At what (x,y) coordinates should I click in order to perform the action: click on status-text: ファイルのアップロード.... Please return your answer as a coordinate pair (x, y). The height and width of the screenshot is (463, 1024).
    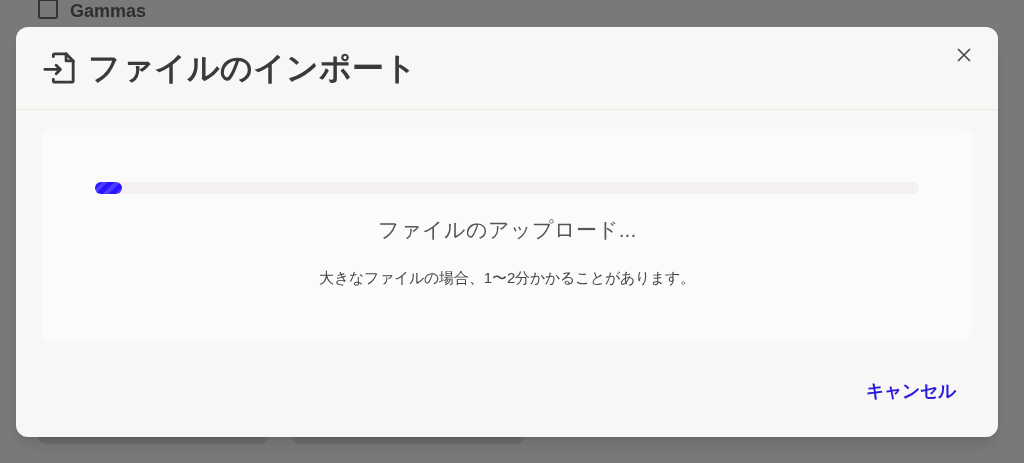
    Looking at the image, I should click on (507, 230).